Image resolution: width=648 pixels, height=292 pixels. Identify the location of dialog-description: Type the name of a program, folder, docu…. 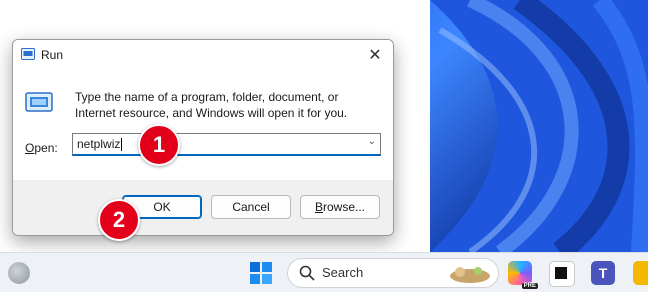
(211, 105).